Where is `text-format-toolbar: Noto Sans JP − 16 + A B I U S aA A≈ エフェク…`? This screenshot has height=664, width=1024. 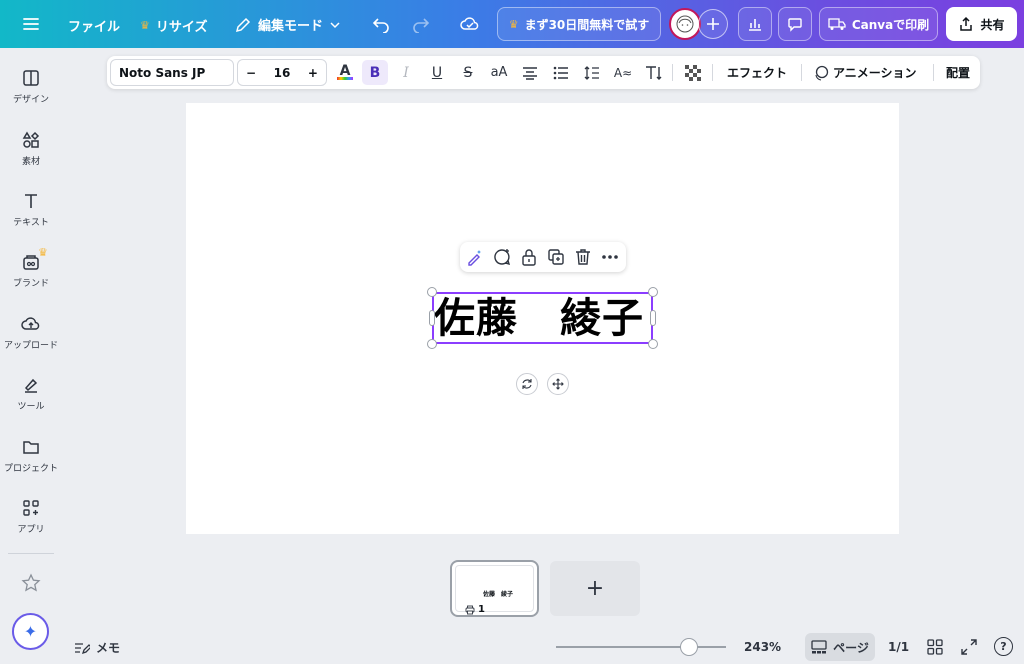
text-format-toolbar: Noto Sans JP − 16 + A B I U S aA A≈ エフェク… is located at coordinates (543, 72).